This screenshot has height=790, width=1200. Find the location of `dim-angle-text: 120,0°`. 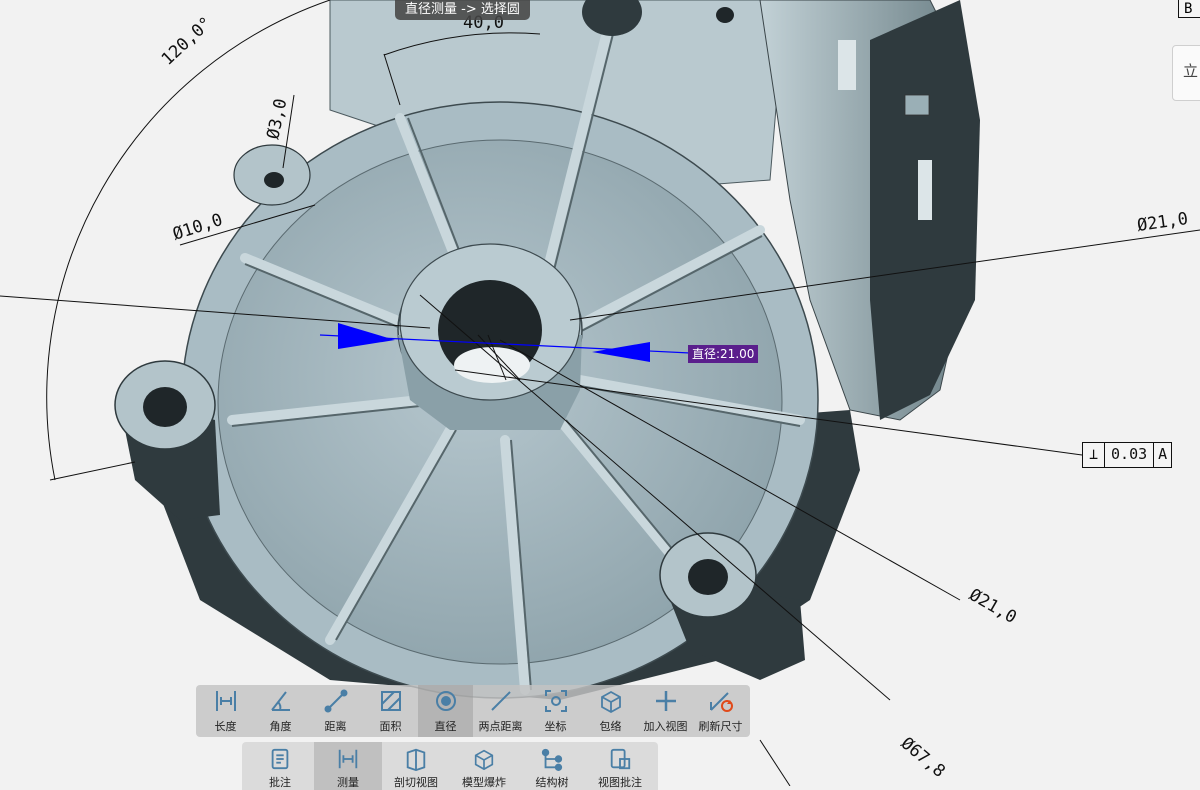

dim-angle-text: 120,0° is located at coordinates (187, 41).